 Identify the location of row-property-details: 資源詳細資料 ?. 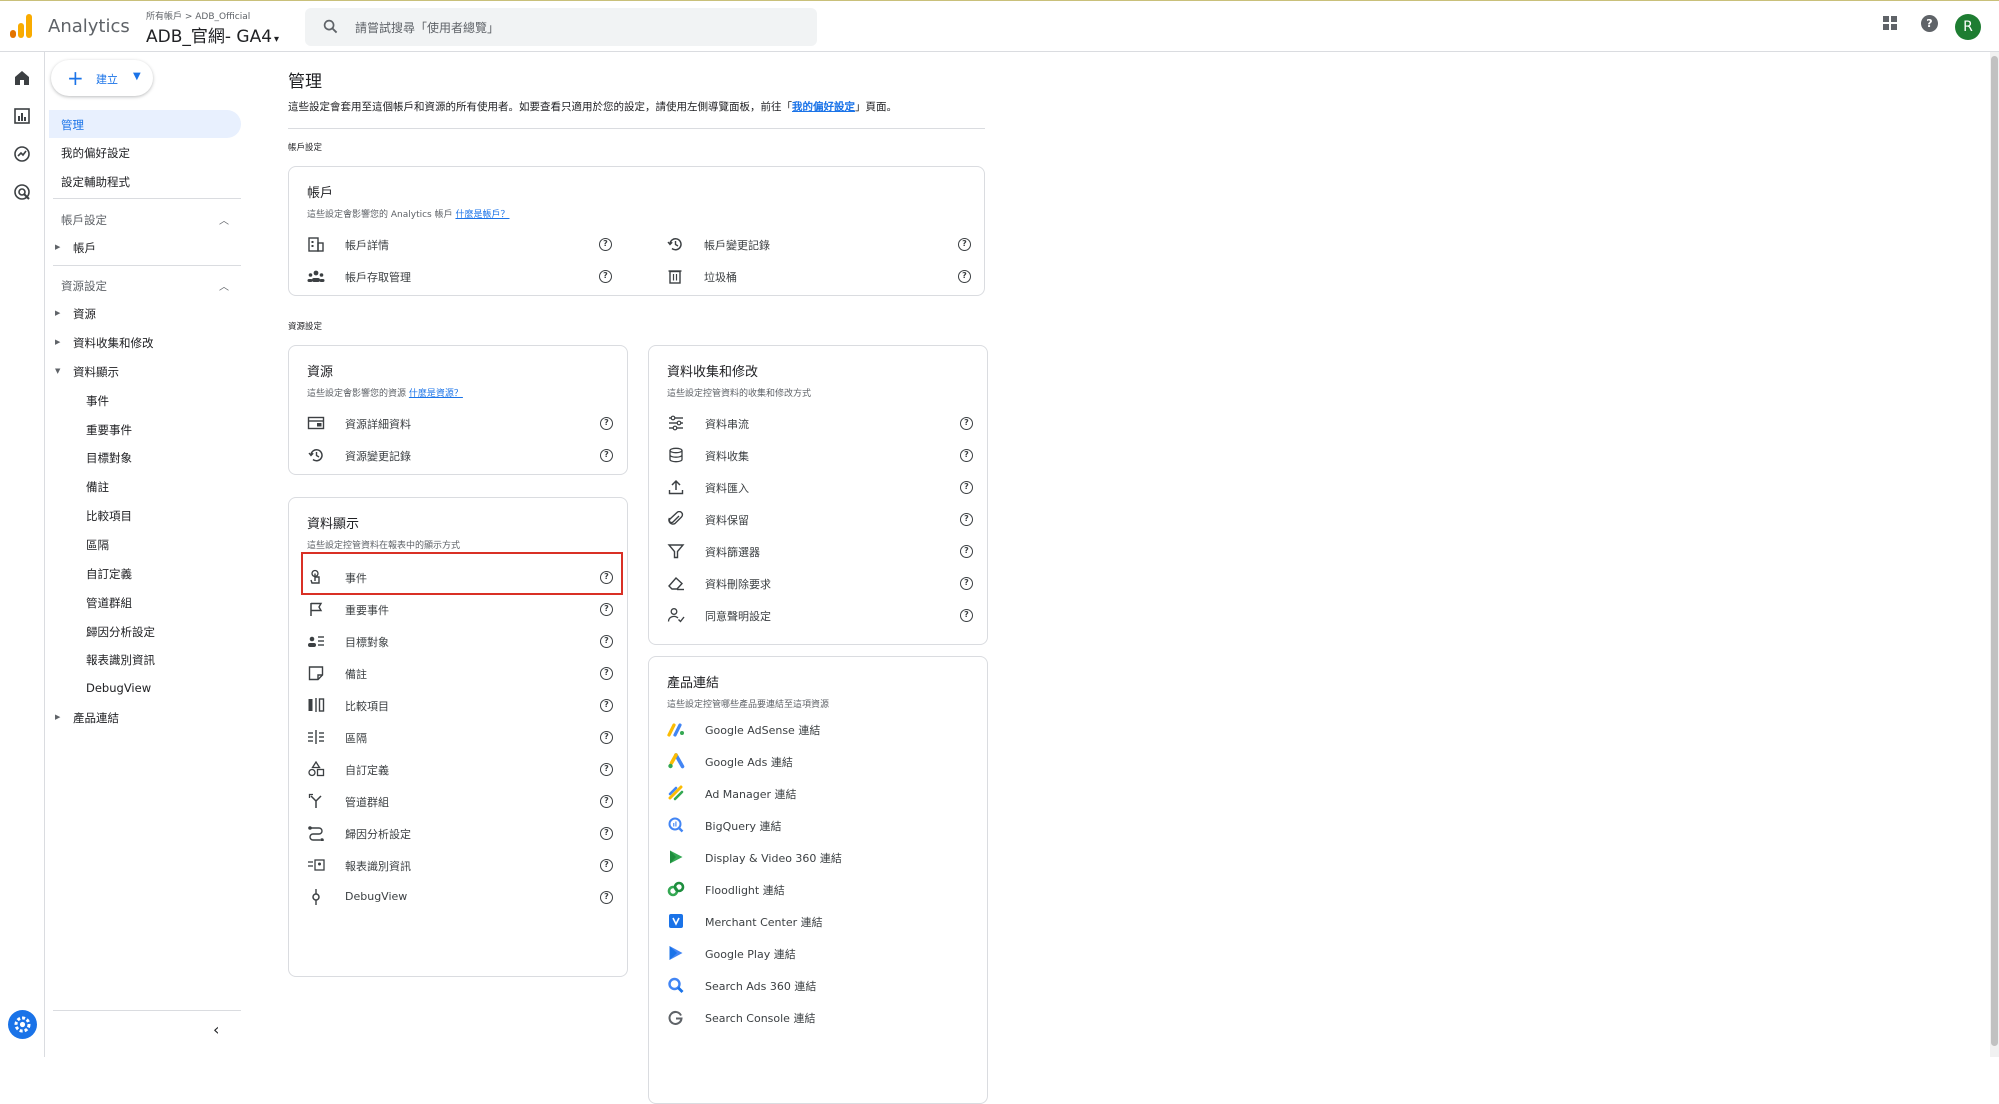
(462, 423).